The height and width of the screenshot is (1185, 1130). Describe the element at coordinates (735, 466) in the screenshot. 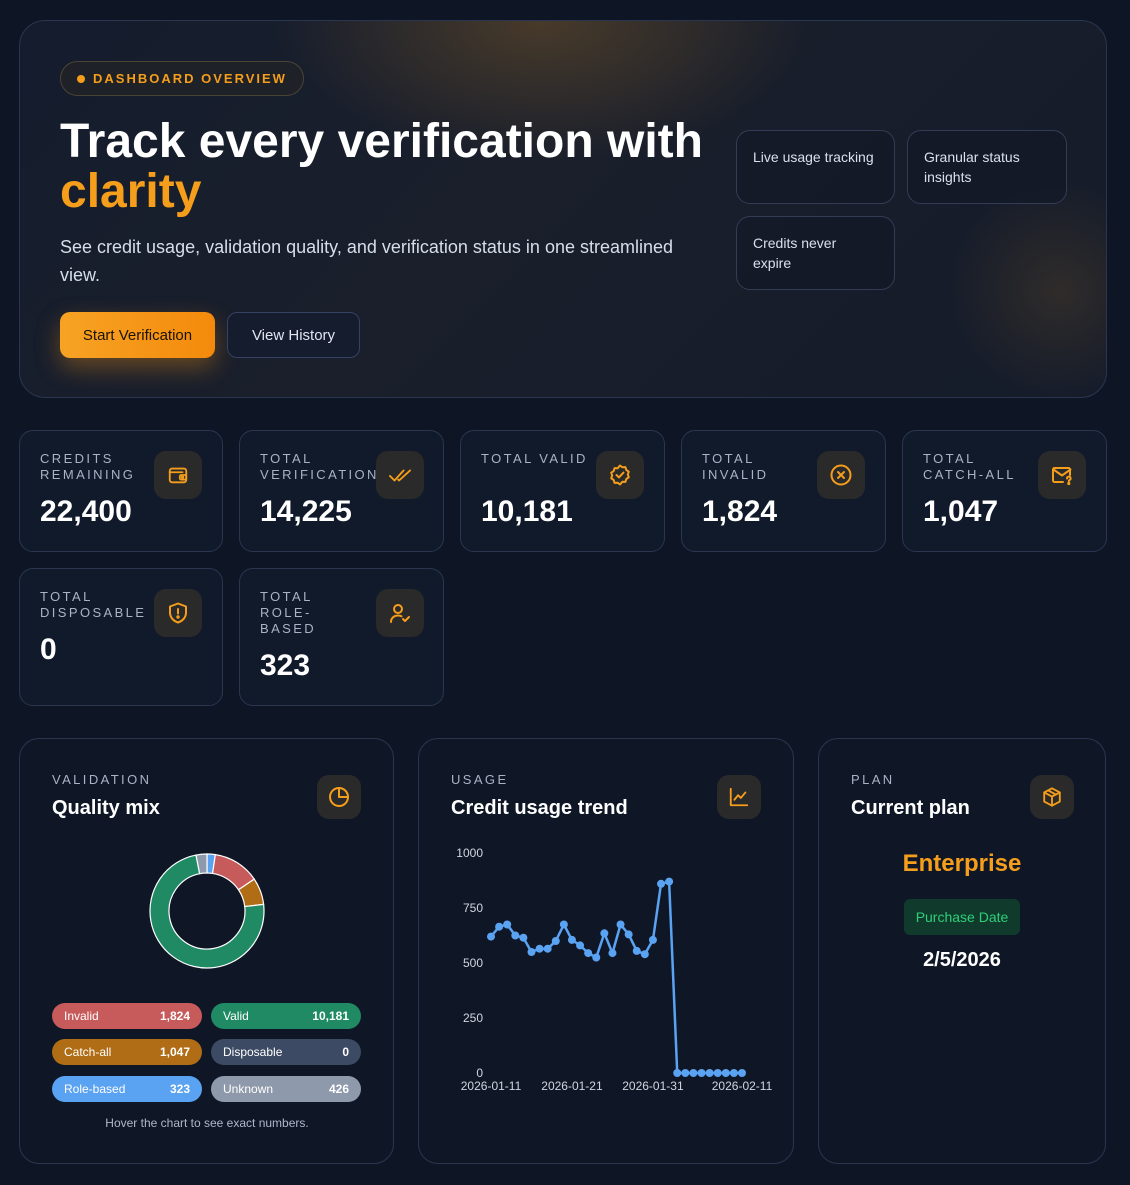

I see `stat-label: TOTAL INVALID` at that location.